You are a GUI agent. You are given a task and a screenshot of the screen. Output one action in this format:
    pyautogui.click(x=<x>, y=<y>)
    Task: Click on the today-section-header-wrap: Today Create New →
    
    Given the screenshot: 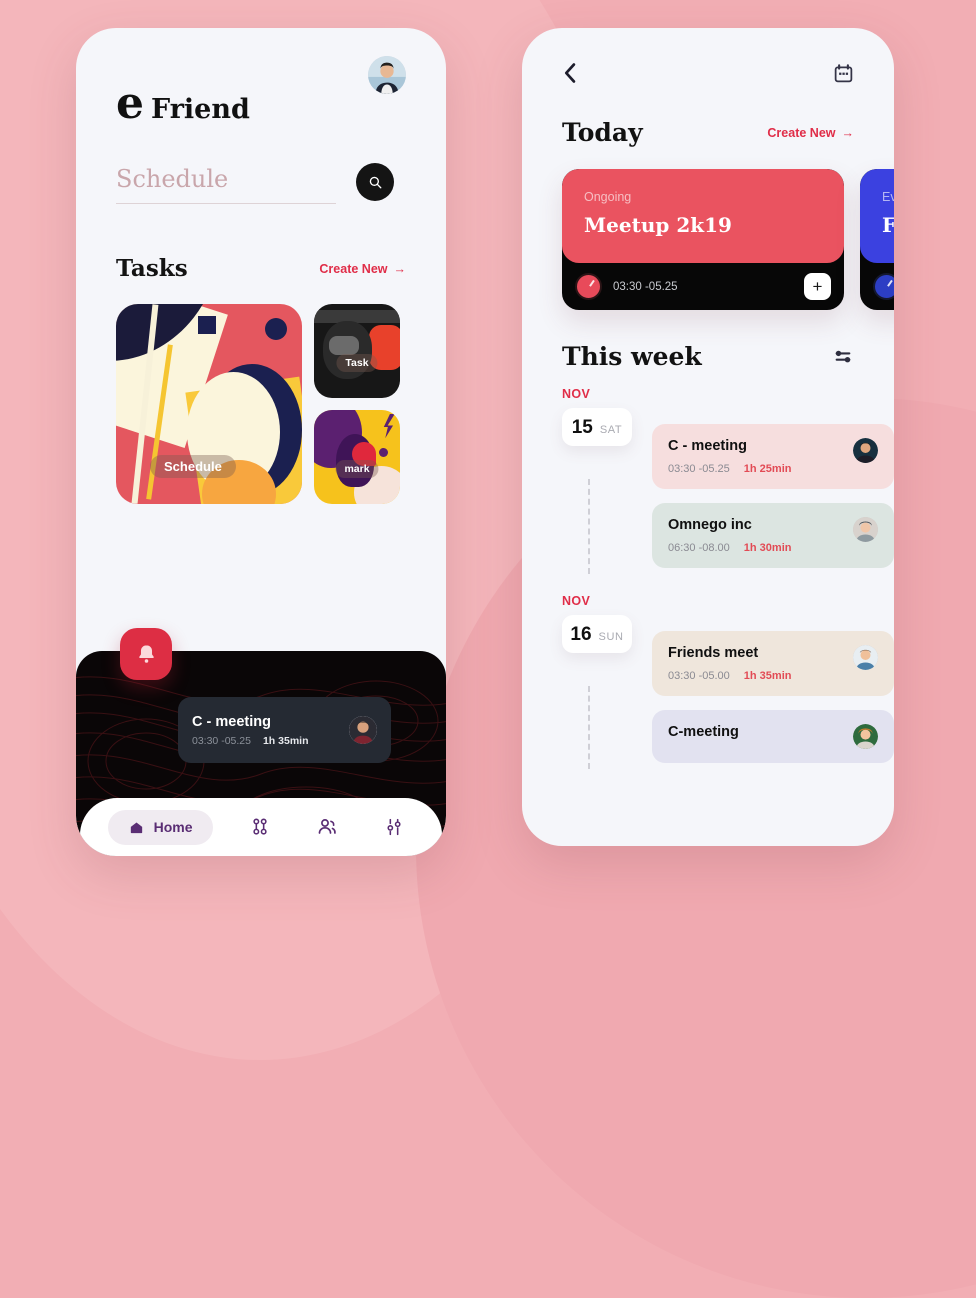 What is the action you would take?
    pyautogui.click(x=708, y=132)
    